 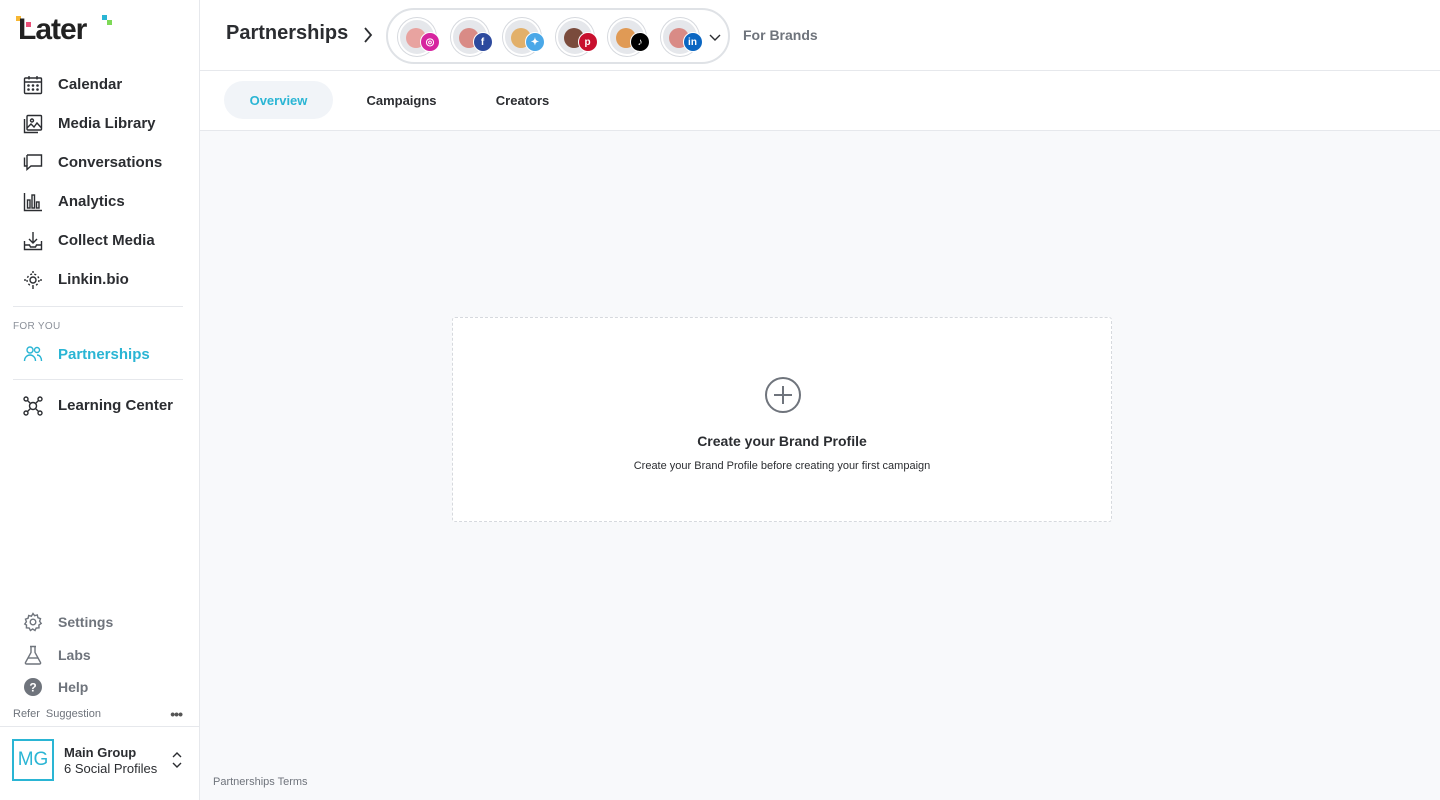 What do you see at coordinates (109, 22) in the screenshot?
I see `logo-square-green` at bounding box center [109, 22].